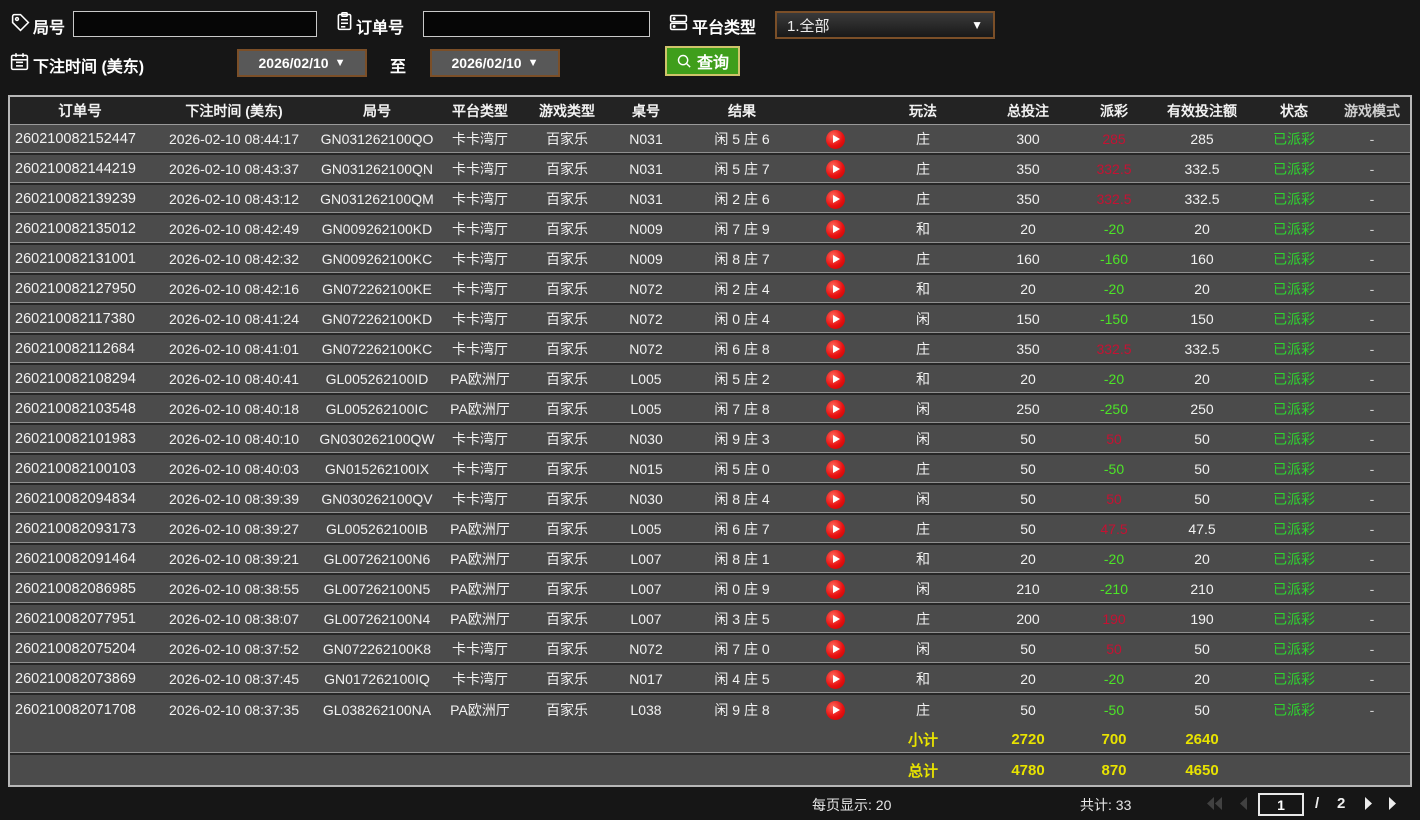 The height and width of the screenshot is (820, 1420). Describe the element at coordinates (1028, 529) in the screenshot. I see `cell-total: 50` at that location.